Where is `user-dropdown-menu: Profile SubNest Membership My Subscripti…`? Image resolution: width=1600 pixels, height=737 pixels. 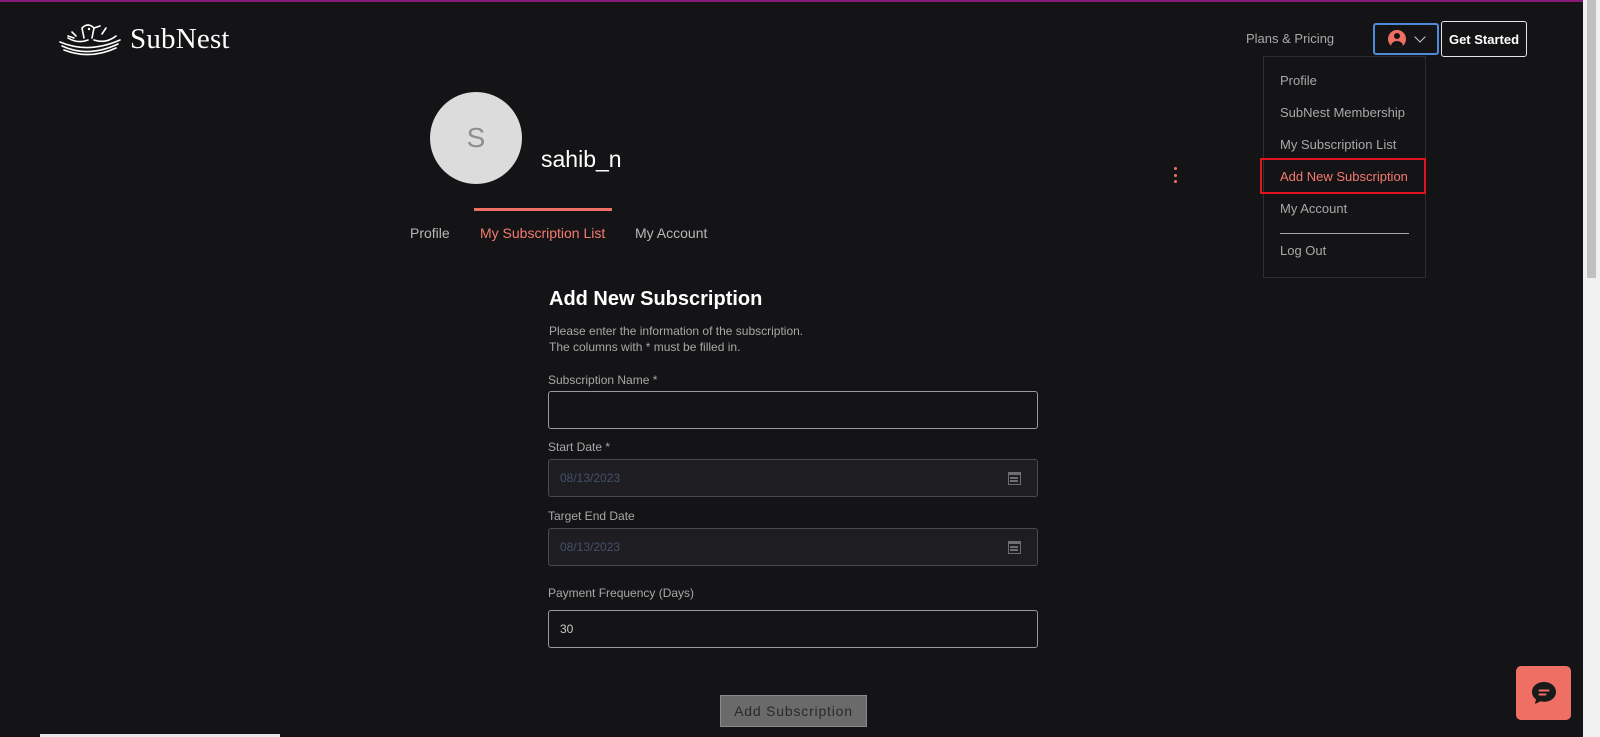
user-dropdown-menu: Profile SubNest Membership My Subscripti… is located at coordinates (1343, 167).